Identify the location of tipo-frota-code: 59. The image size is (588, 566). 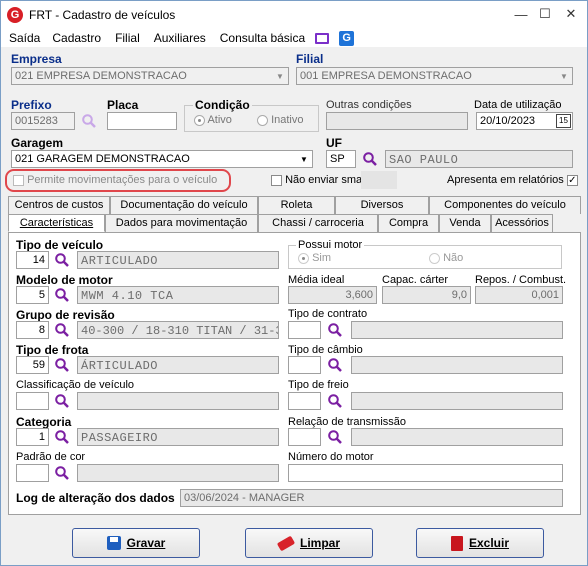
(32, 365).